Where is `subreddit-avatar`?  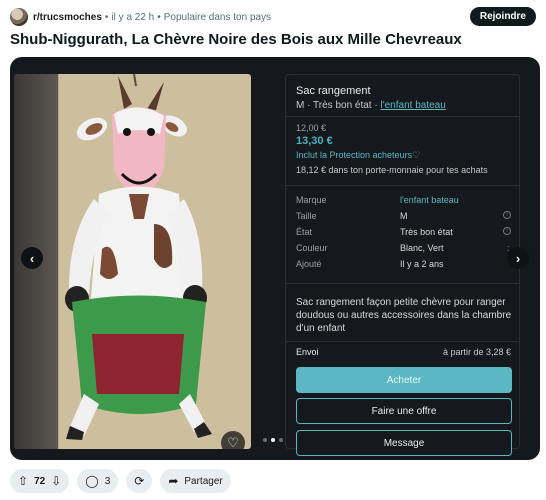 subreddit-avatar is located at coordinates (19, 17).